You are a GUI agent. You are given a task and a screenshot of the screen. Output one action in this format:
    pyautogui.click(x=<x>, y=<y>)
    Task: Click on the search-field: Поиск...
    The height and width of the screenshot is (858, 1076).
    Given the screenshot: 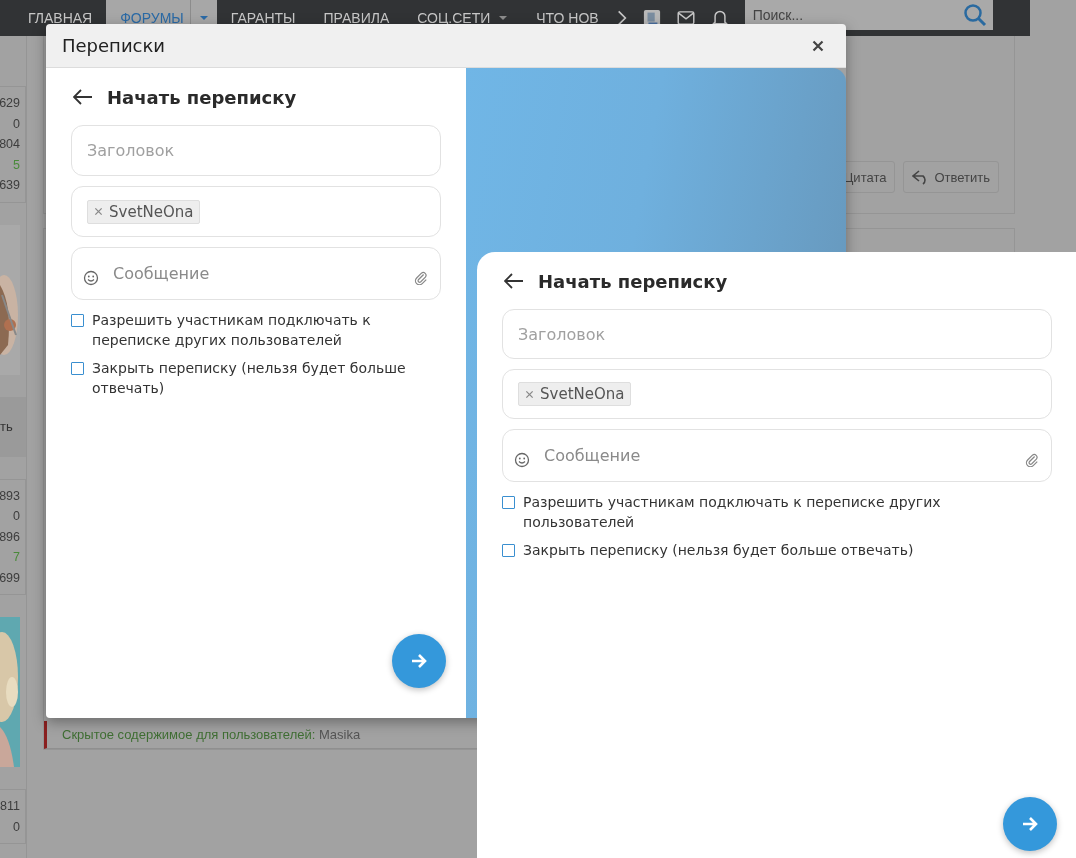 What is the action you would take?
    pyautogui.click(x=868, y=15)
    